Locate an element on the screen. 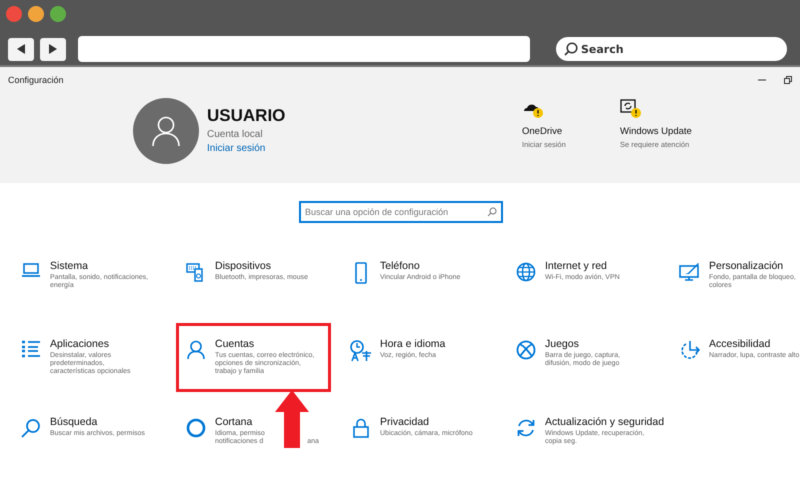  minimize-dot-icon is located at coordinates (36, 14).